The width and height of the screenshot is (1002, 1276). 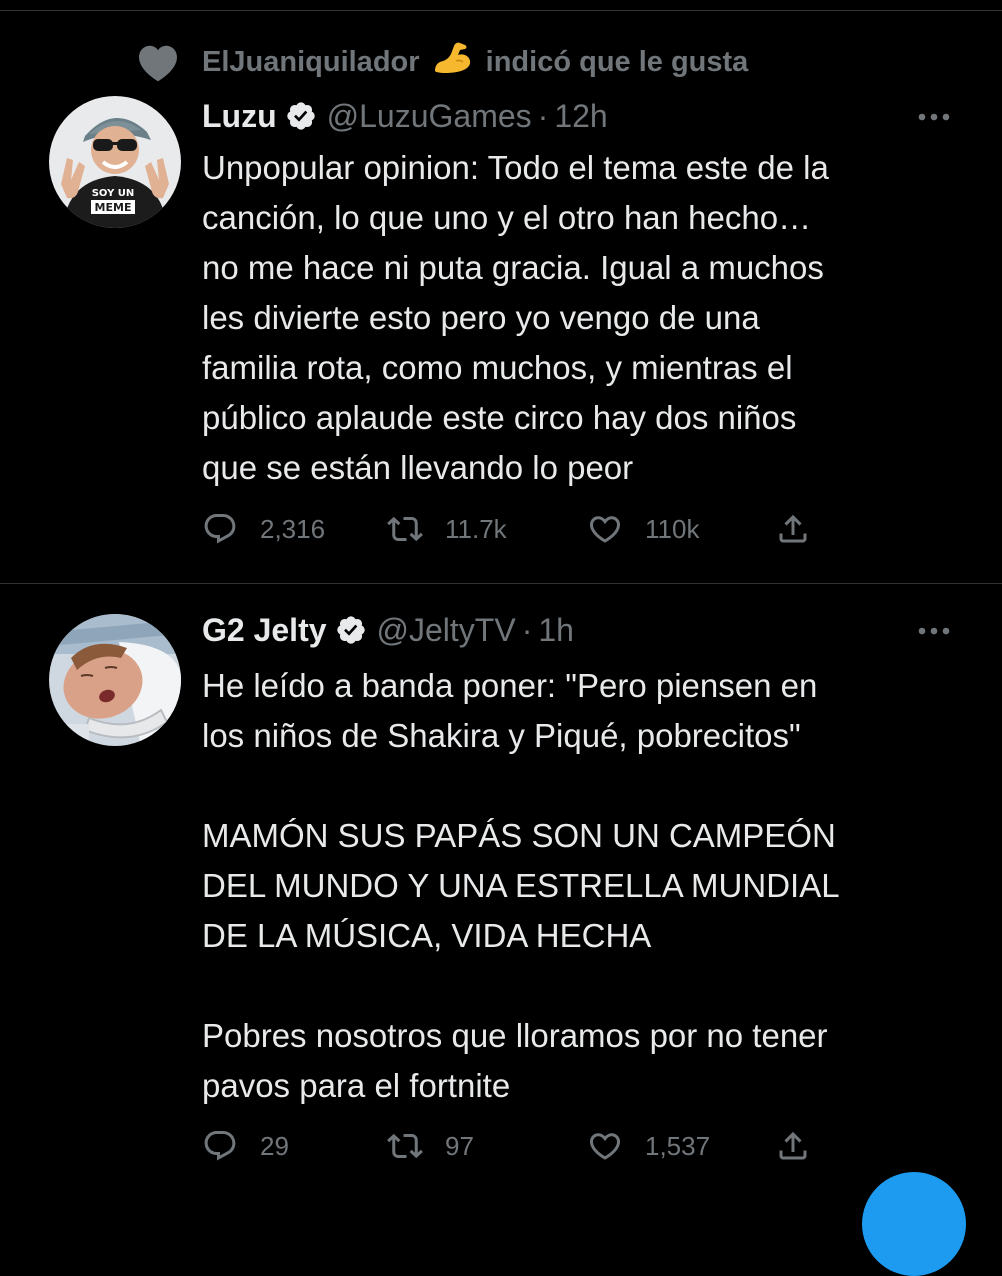 What do you see at coordinates (580, 116) in the screenshot?
I see `timestamp: 12h` at bounding box center [580, 116].